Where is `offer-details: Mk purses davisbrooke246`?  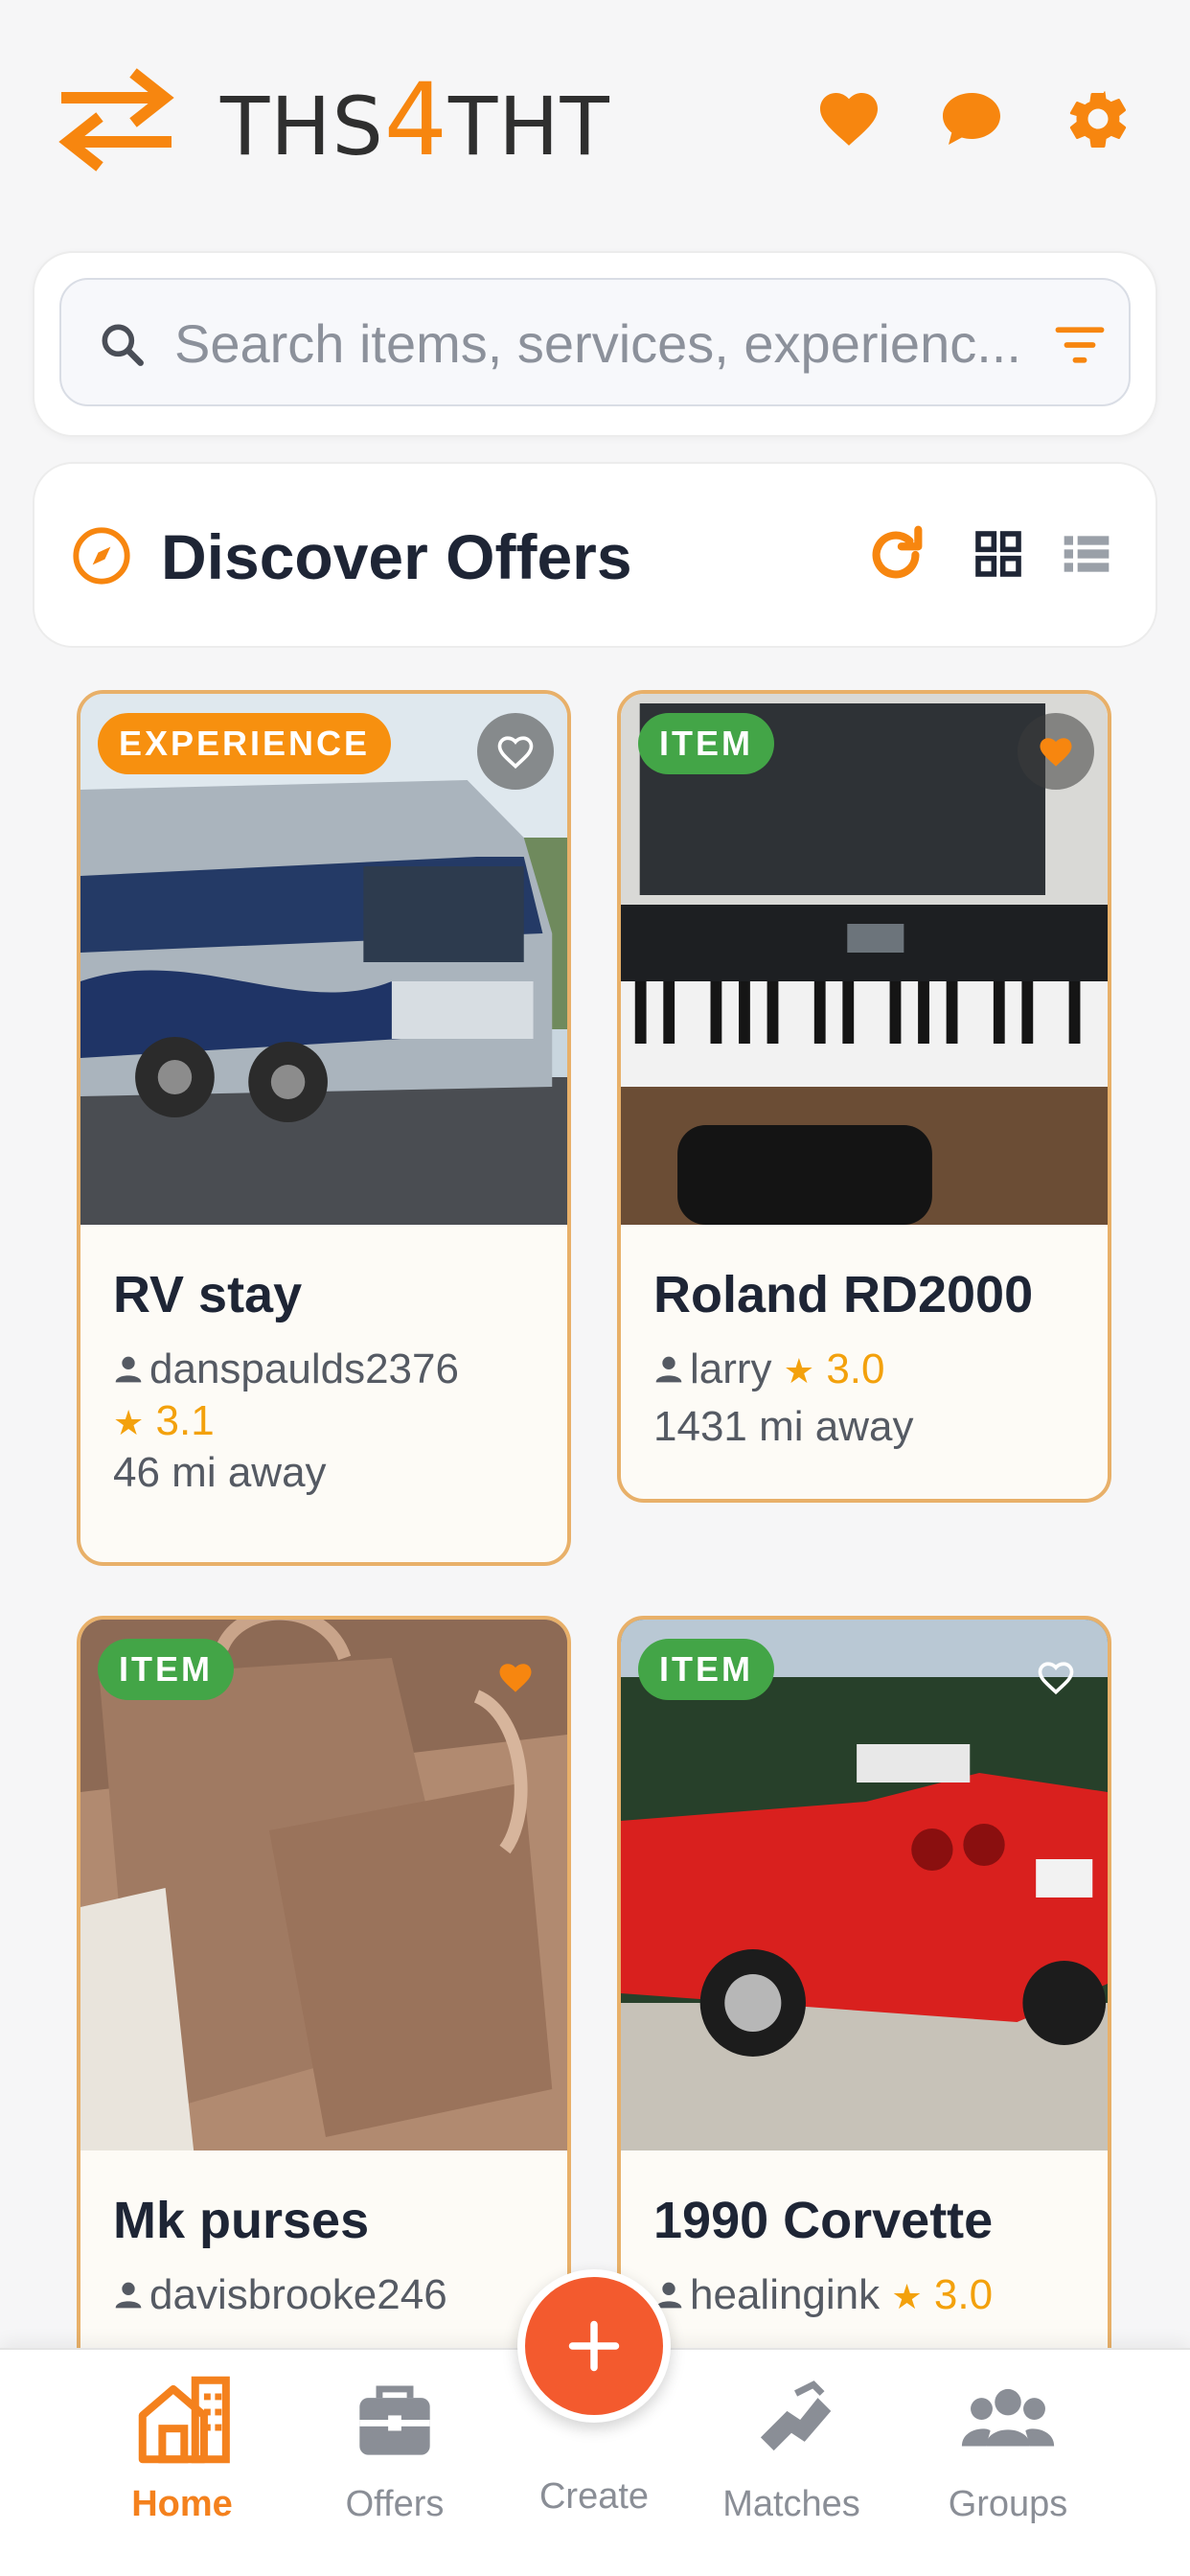
offer-details: Mk purses davisbrooke246 is located at coordinates (324, 2236).